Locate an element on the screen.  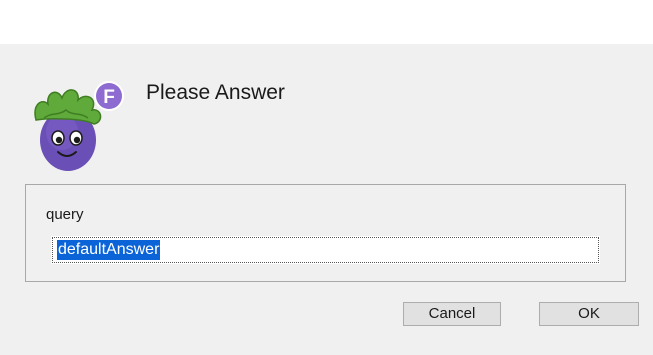
app-logo: F is located at coordinates (76, 124).